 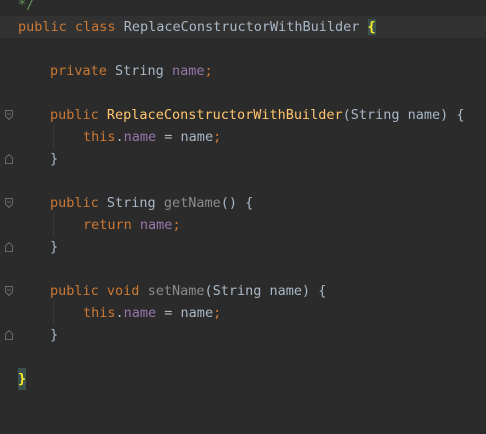 What do you see at coordinates (243, 313) in the screenshot?
I see `code-line-setter-body: this.name = name;` at bounding box center [243, 313].